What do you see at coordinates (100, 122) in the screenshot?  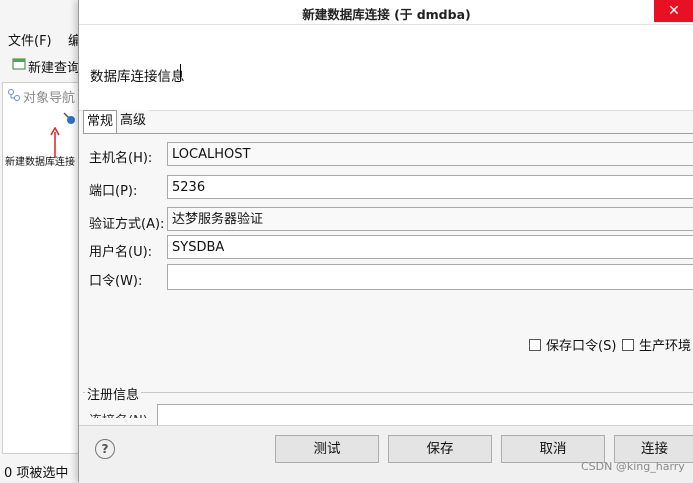 I see `tab-general: 常规` at bounding box center [100, 122].